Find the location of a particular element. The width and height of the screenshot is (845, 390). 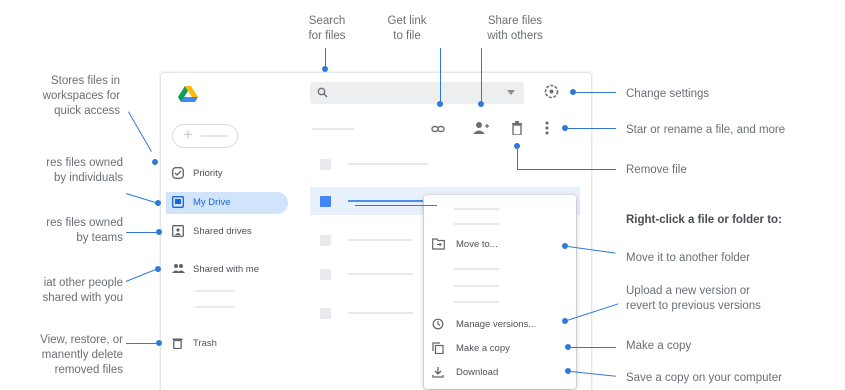

download-icon is located at coordinates (438, 372).